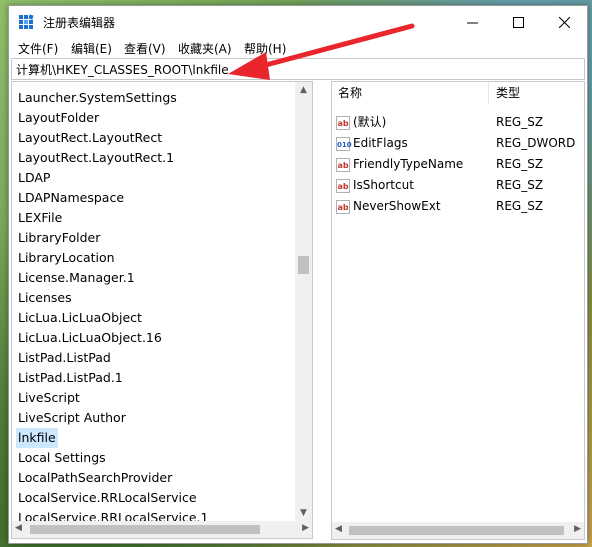 Image resolution: width=592 pixels, height=547 pixels. I want to click on close-button, so click(564, 22).